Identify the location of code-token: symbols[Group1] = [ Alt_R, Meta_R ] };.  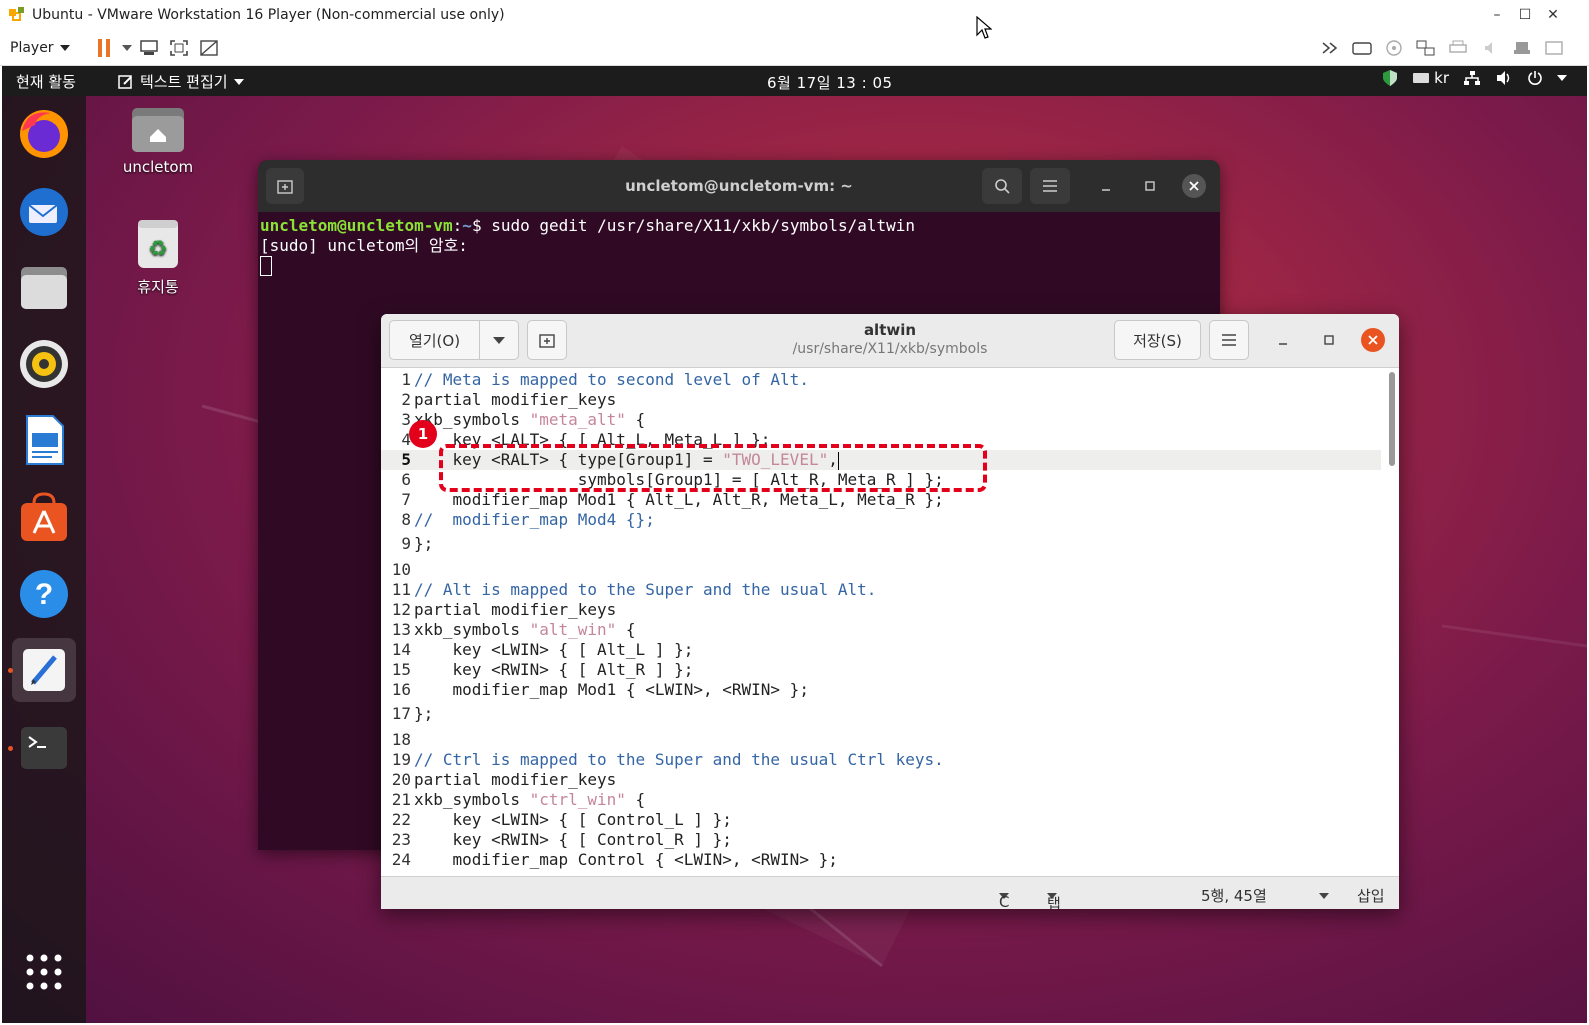
(679, 479).